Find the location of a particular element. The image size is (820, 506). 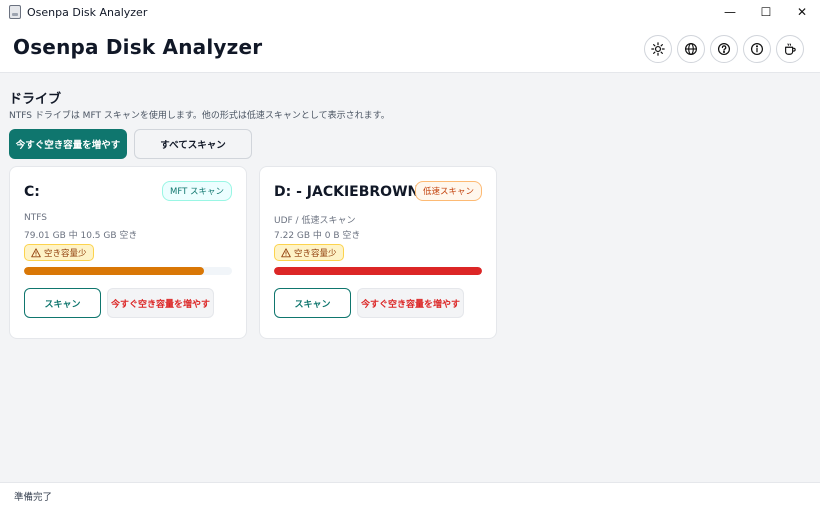

help-button is located at coordinates (724, 49).